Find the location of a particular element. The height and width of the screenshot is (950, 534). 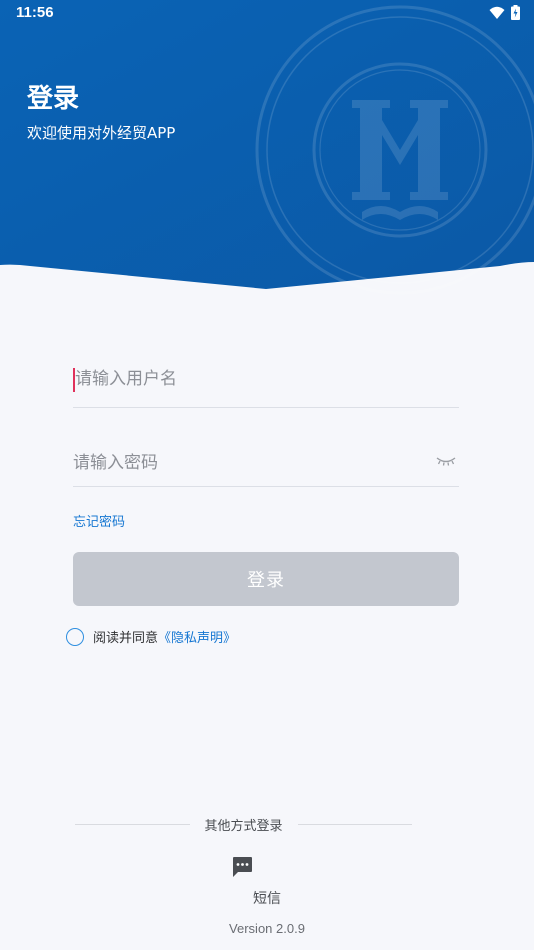

status-bar: 11:56 is located at coordinates (267, 15).